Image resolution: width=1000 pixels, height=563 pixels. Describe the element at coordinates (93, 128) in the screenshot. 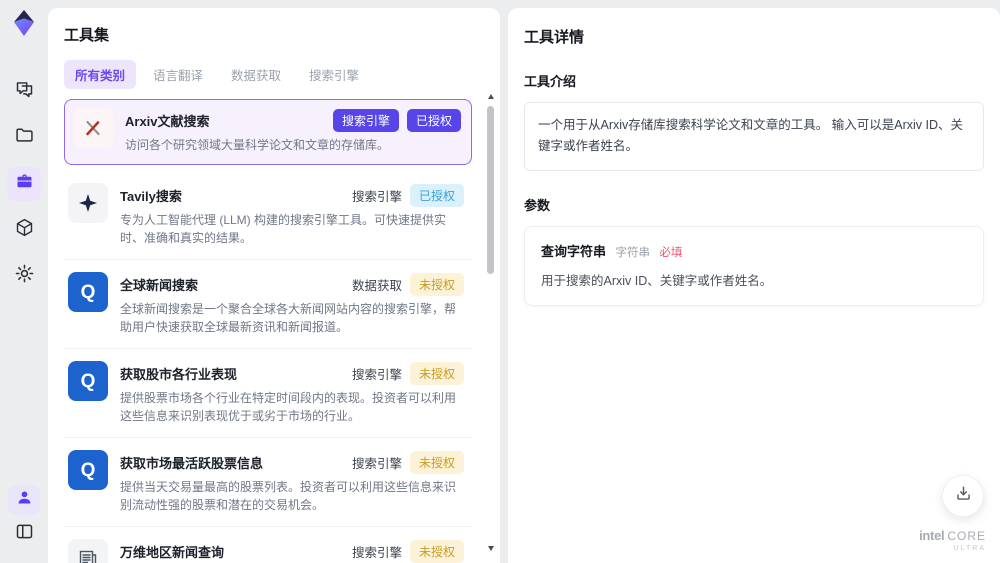

I see `arxiv-logo-icon` at that location.